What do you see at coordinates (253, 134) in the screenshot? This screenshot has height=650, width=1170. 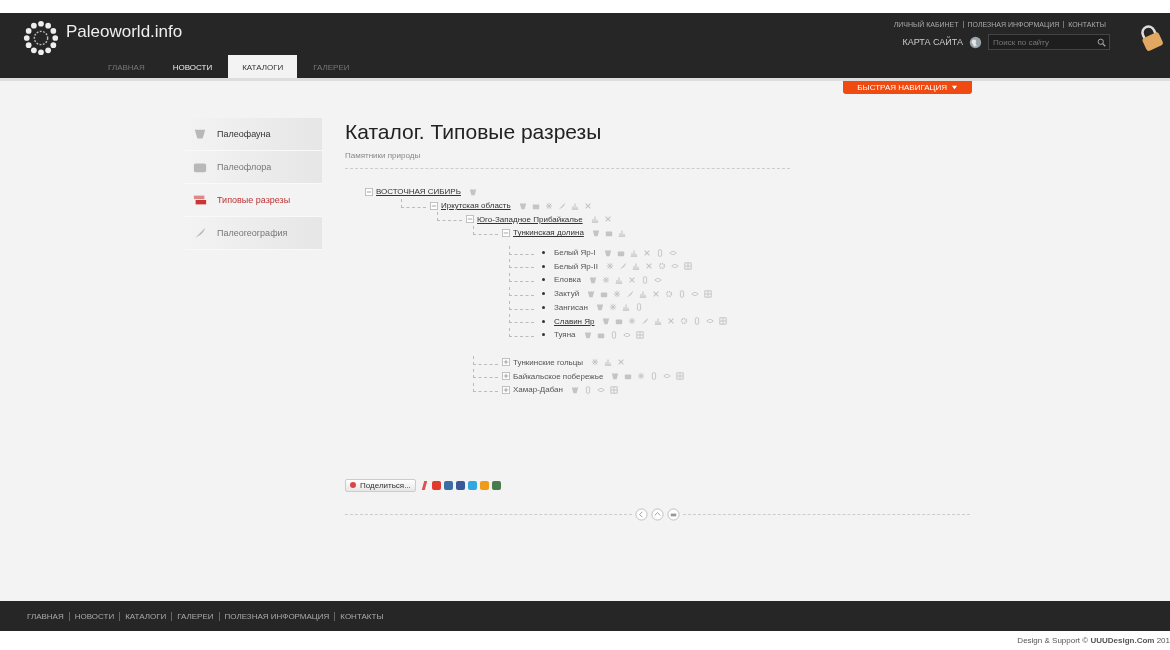 I see `sidebar-item: Палеофауна` at bounding box center [253, 134].